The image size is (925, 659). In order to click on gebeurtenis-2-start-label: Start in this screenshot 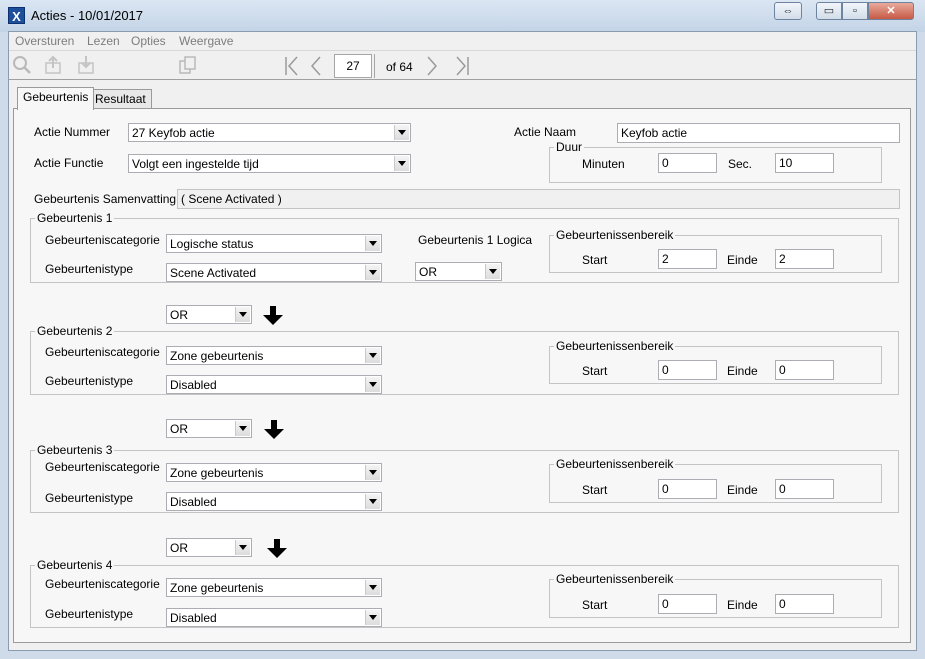, I will do `click(595, 371)`.